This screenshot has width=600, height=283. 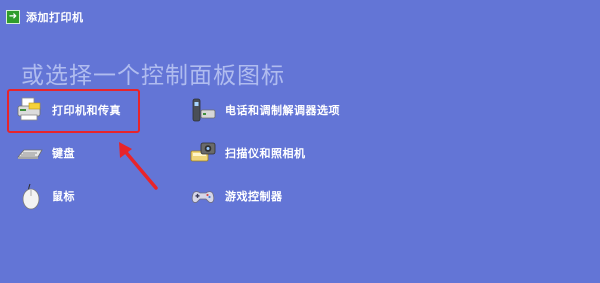 What do you see at coordinates (45, 153) in the screenshot?
I see `keyboard-item: 键盘` at bounding box center [45, 153].